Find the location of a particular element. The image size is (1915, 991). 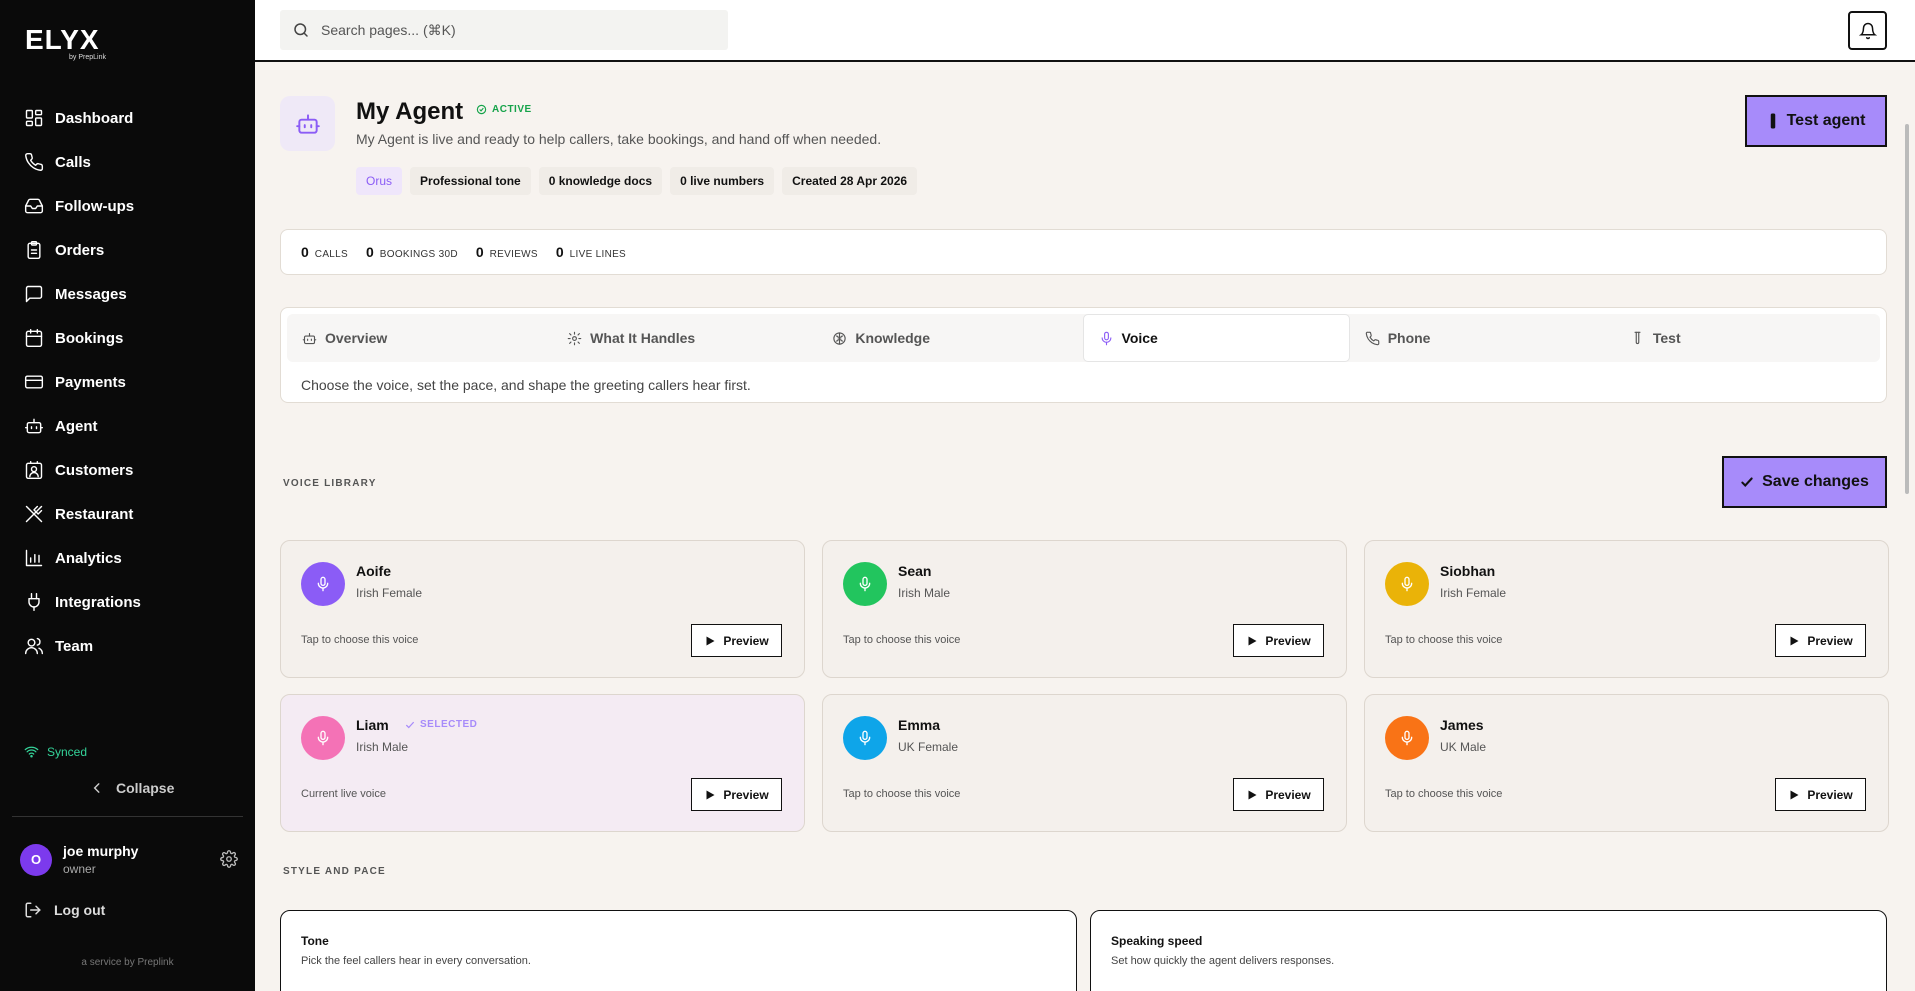

play-icon is located at coordinates (1794, 640).